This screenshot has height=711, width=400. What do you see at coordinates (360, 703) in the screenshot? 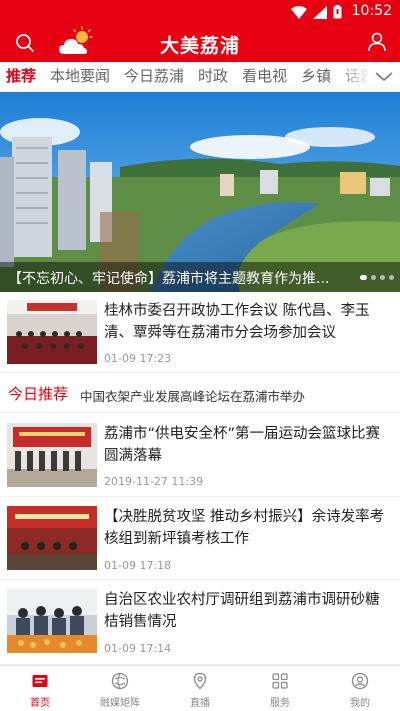
I see `nav-label: 我的` at bounding box center [360, 703].